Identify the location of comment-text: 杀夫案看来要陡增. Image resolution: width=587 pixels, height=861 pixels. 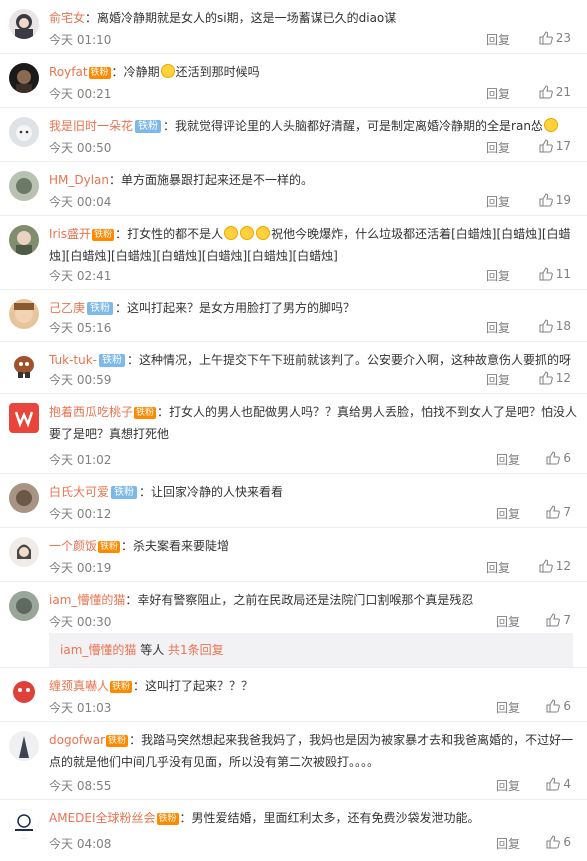
(181, 546).